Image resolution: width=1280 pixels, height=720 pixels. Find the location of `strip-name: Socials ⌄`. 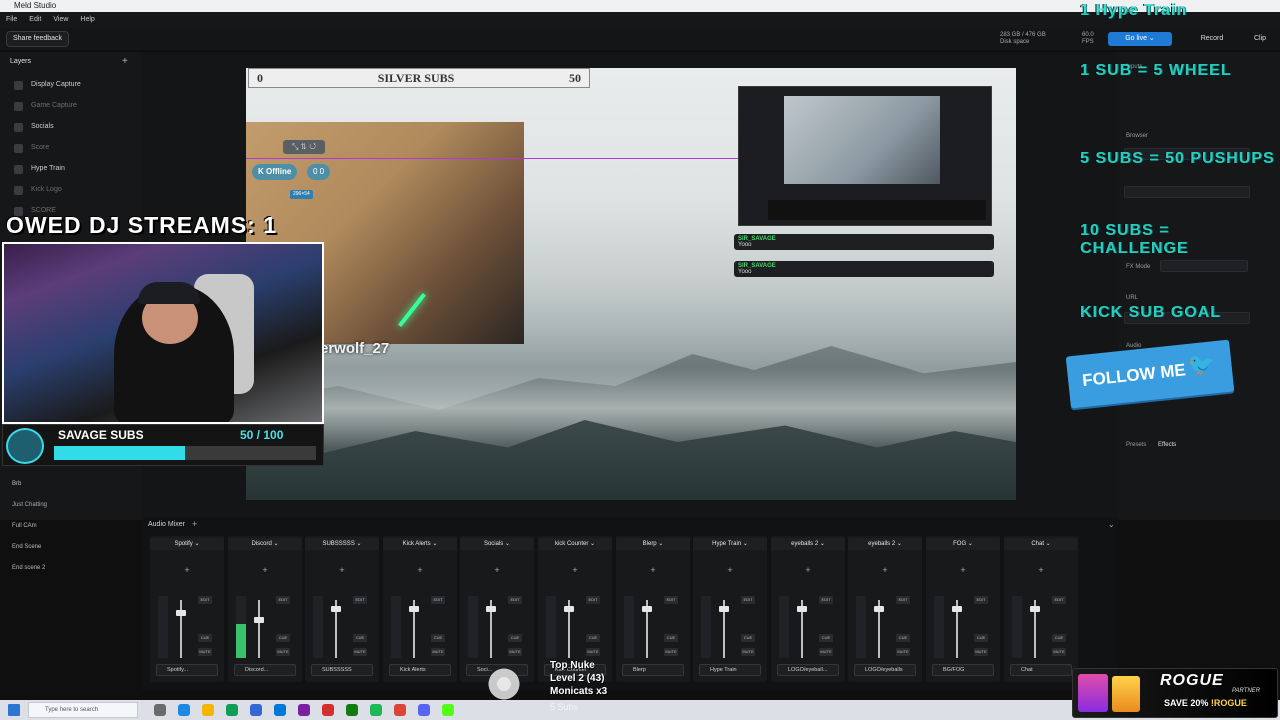

strip-name: Socials ⌄ is located at coordinates (497, 544).